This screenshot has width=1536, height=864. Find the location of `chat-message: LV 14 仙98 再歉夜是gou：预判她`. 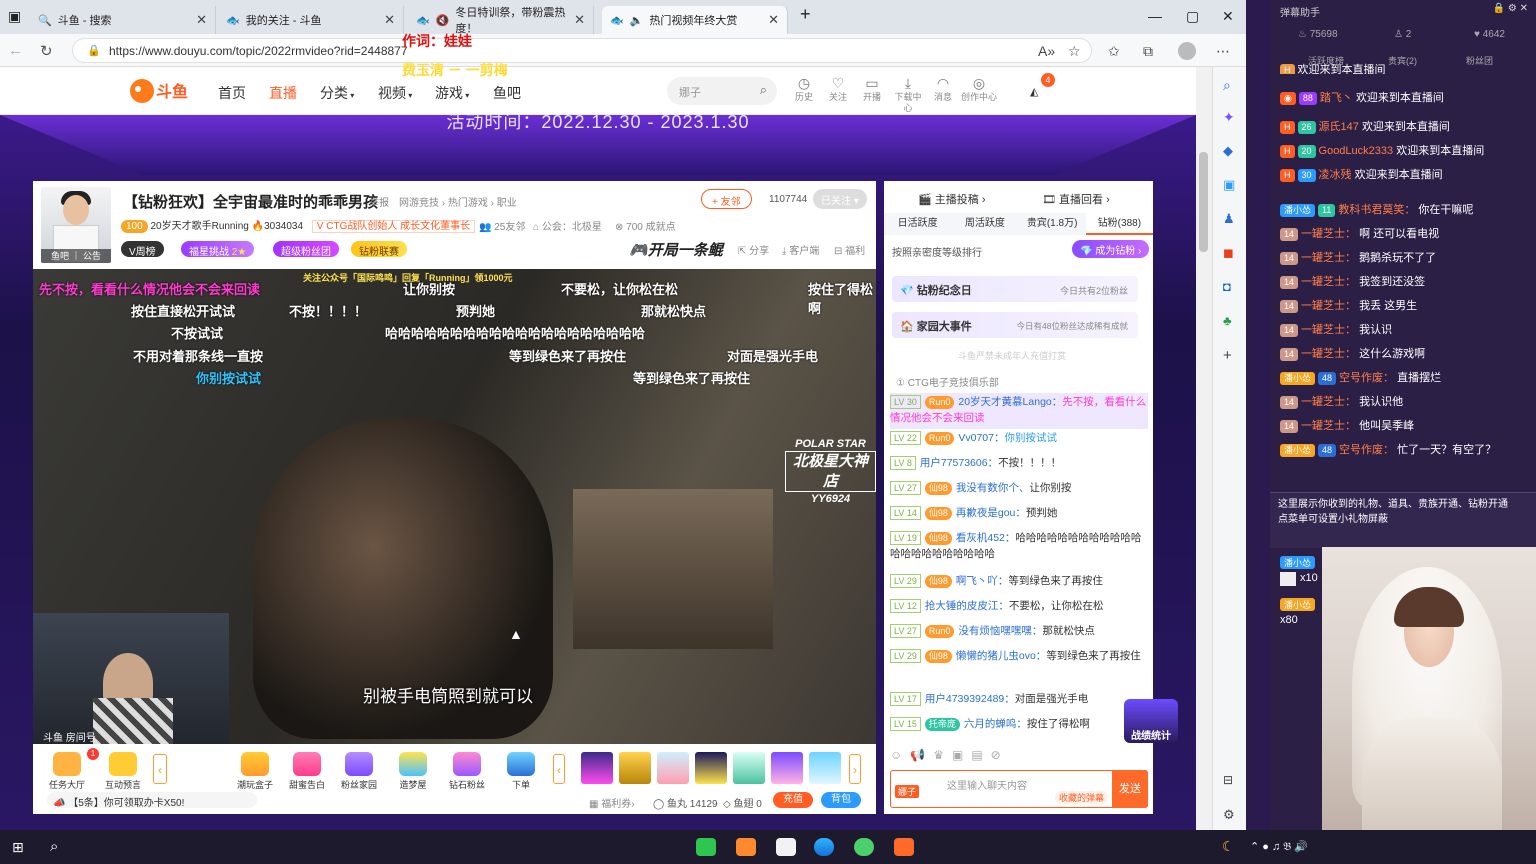

chat-message: LV 14 仙98 再歉夜是gou：预判她 is located at coordinates (1019, 514).